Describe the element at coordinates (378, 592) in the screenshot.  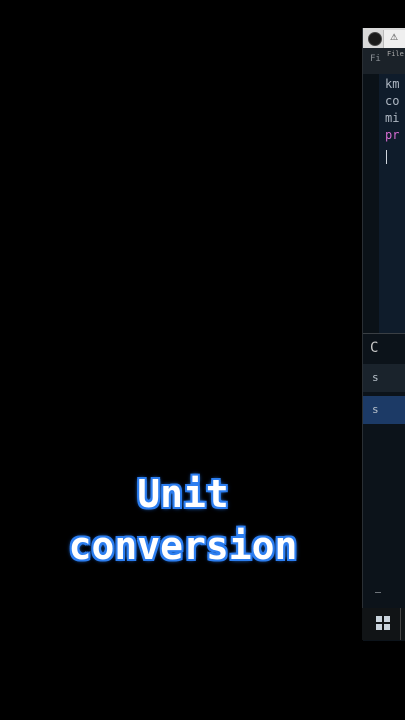
I see `console-divider` at that location.